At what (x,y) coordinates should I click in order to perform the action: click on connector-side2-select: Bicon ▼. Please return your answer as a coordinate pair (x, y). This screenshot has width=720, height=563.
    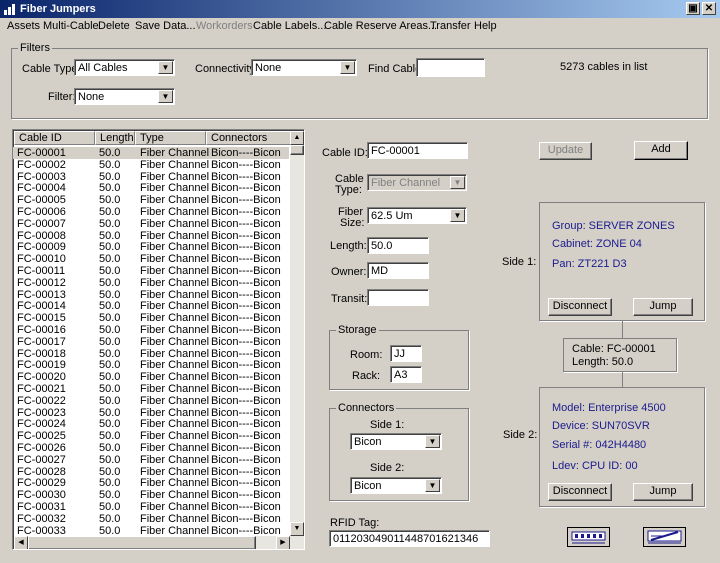
    Looking at the image, I should click on (396, 485).